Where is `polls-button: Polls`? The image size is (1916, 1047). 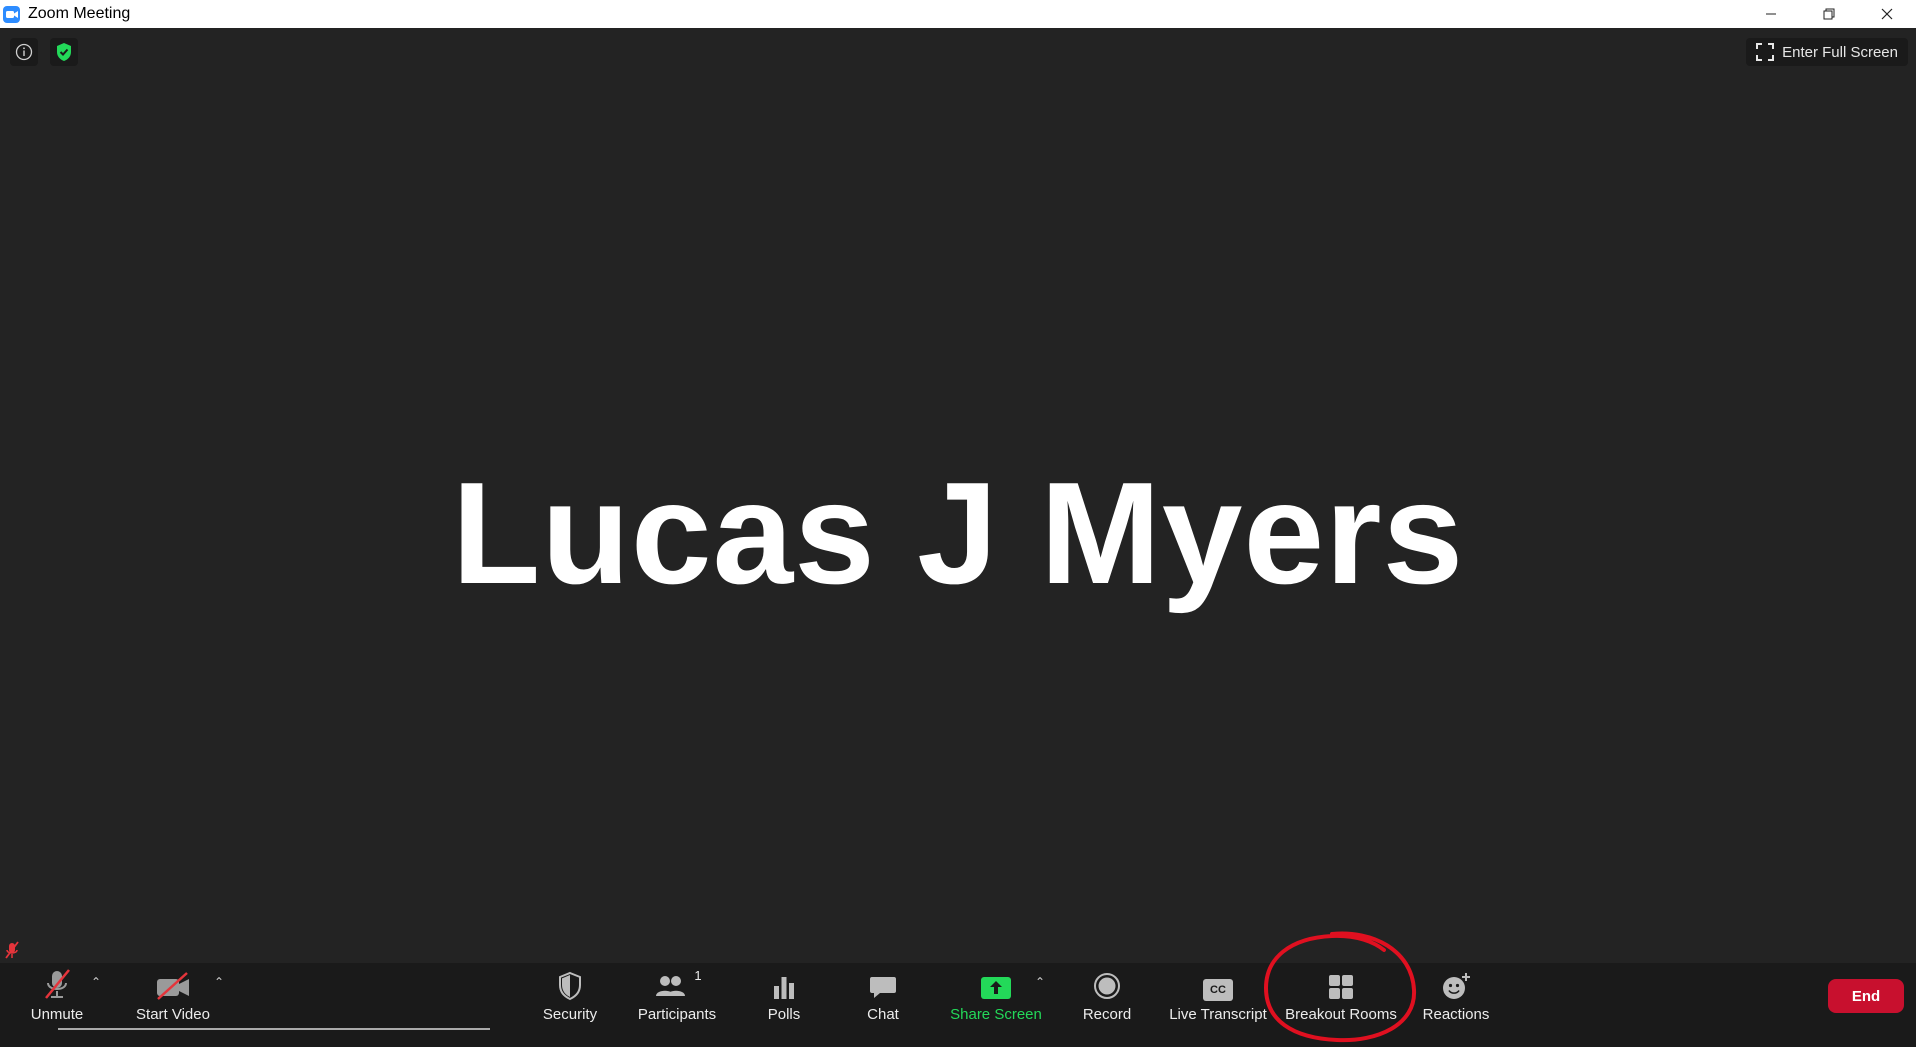
polls-button: Polls is located at coordinates (784, 995).